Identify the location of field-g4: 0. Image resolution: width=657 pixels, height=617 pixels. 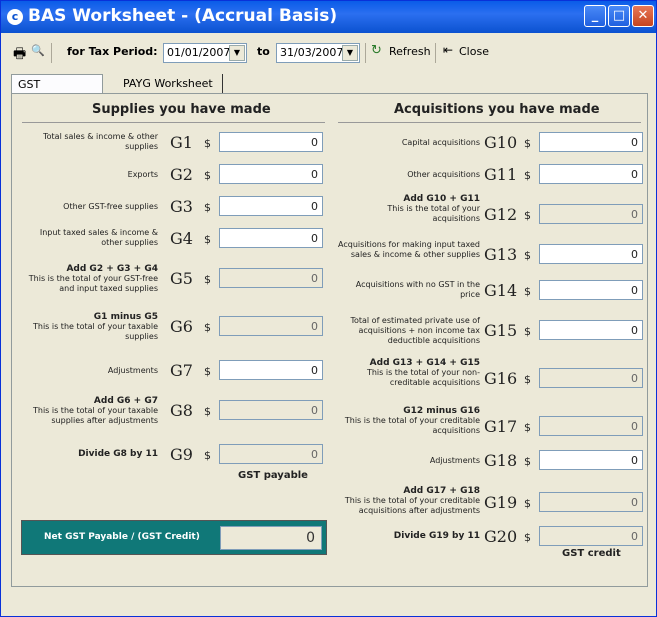
(271, 238).